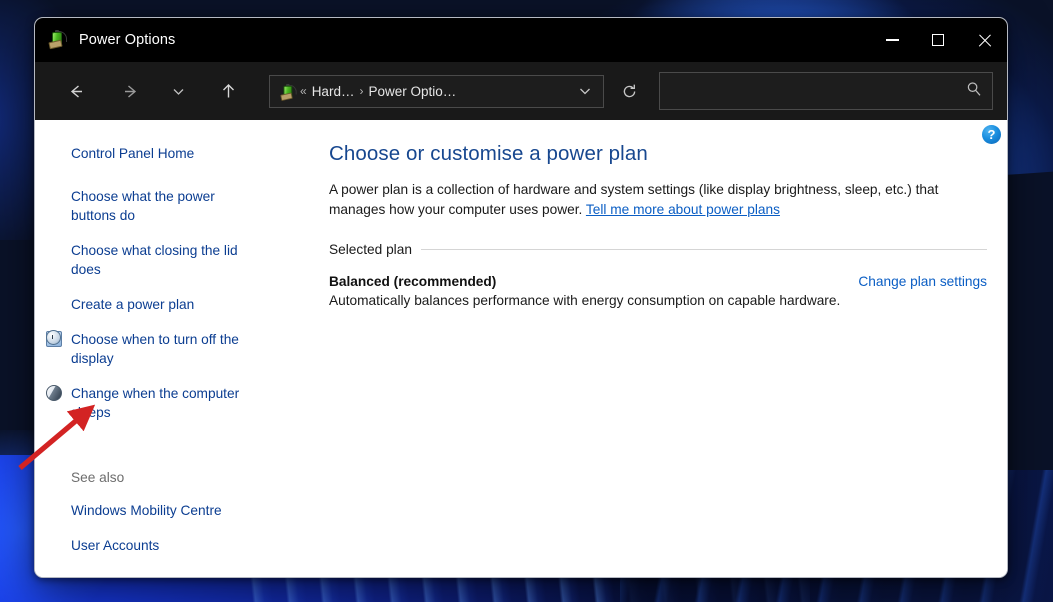  I want to click on forward-button, so click(130, 91).